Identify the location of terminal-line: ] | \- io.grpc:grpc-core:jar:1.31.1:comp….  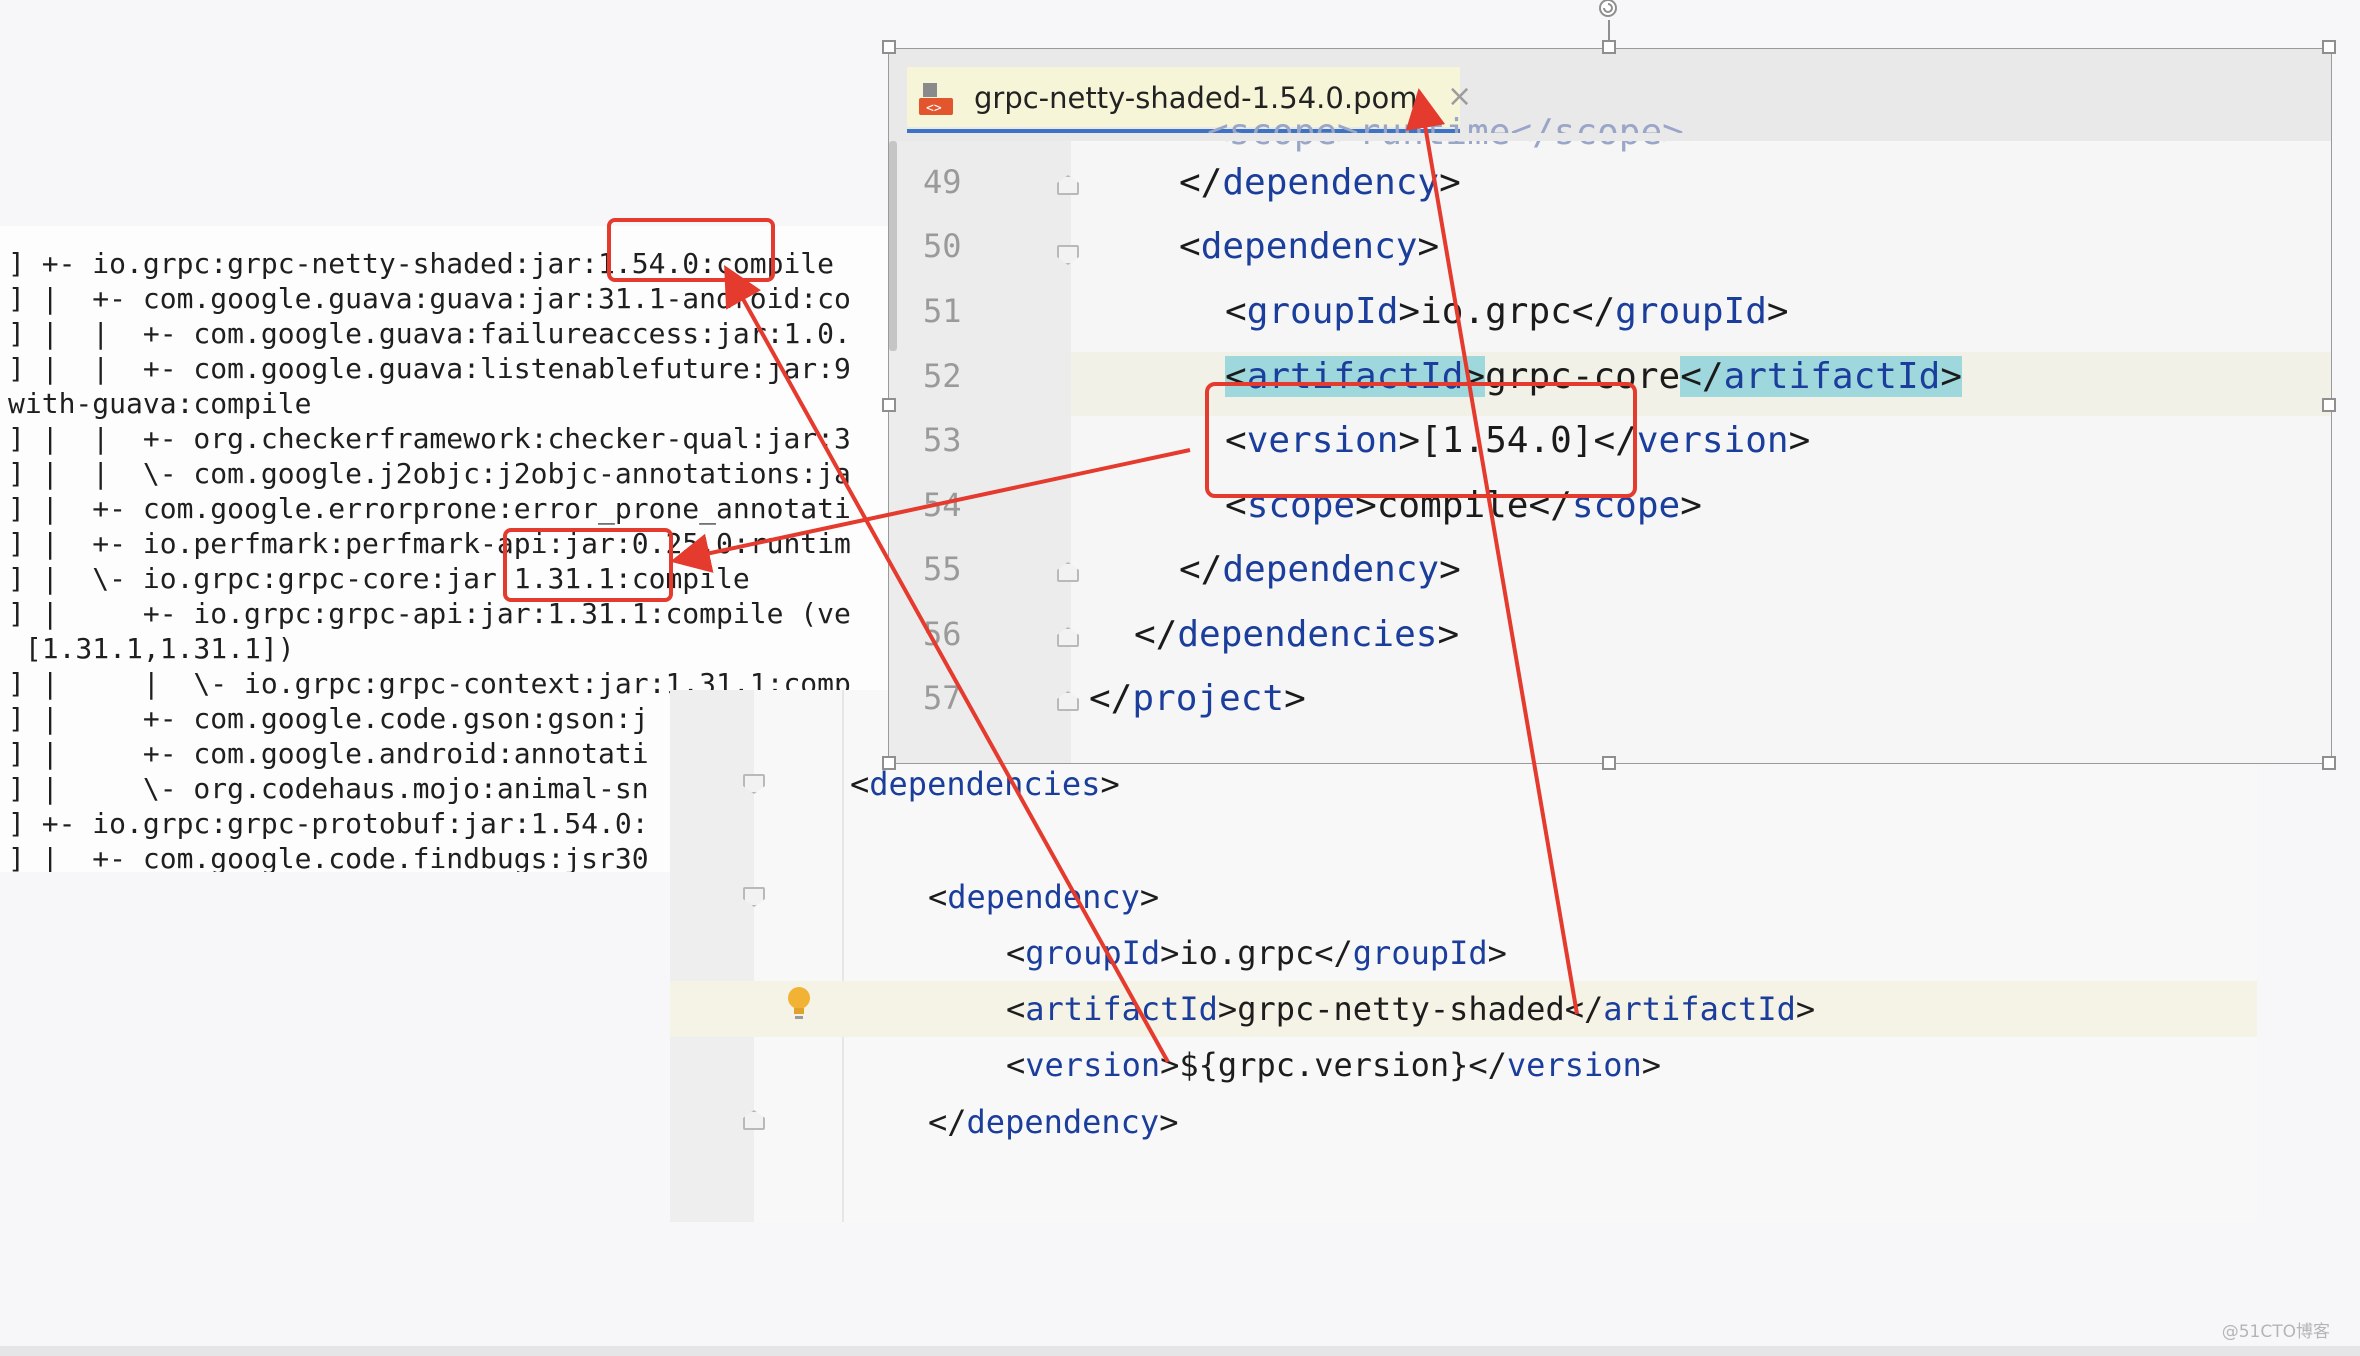
(379, 578).